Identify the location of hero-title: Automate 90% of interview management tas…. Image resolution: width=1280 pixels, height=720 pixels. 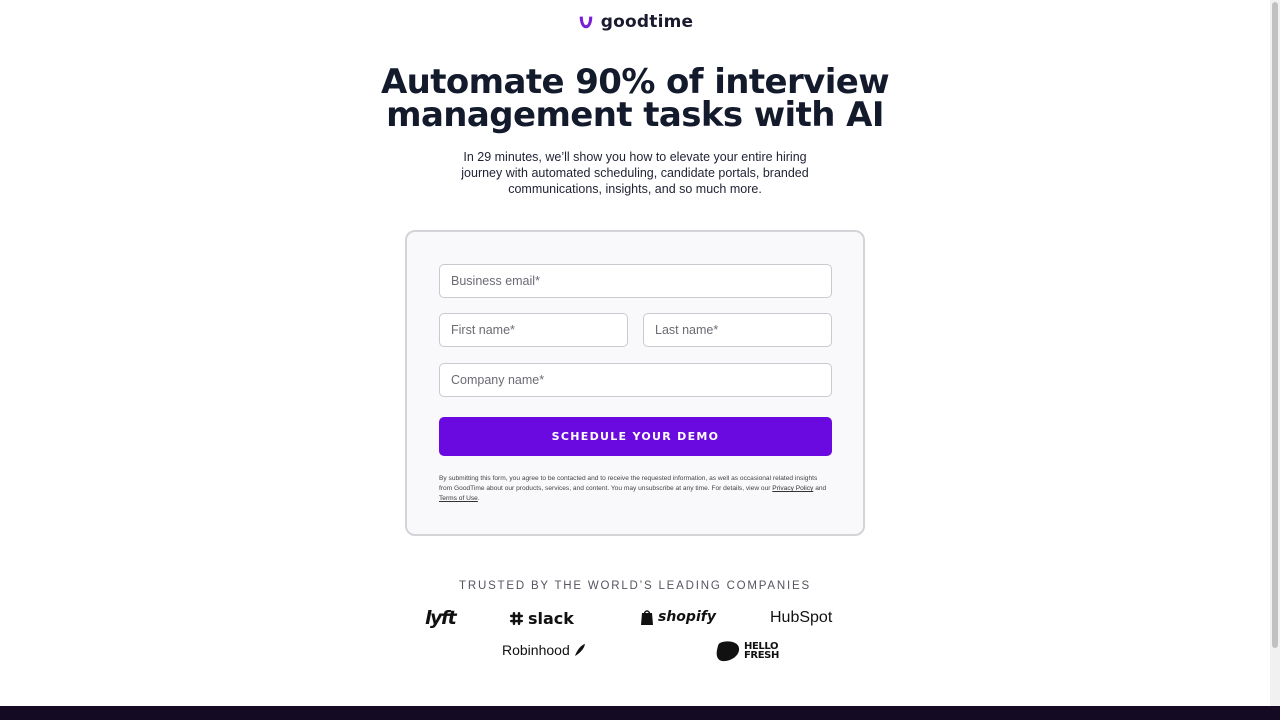
(635, 100).